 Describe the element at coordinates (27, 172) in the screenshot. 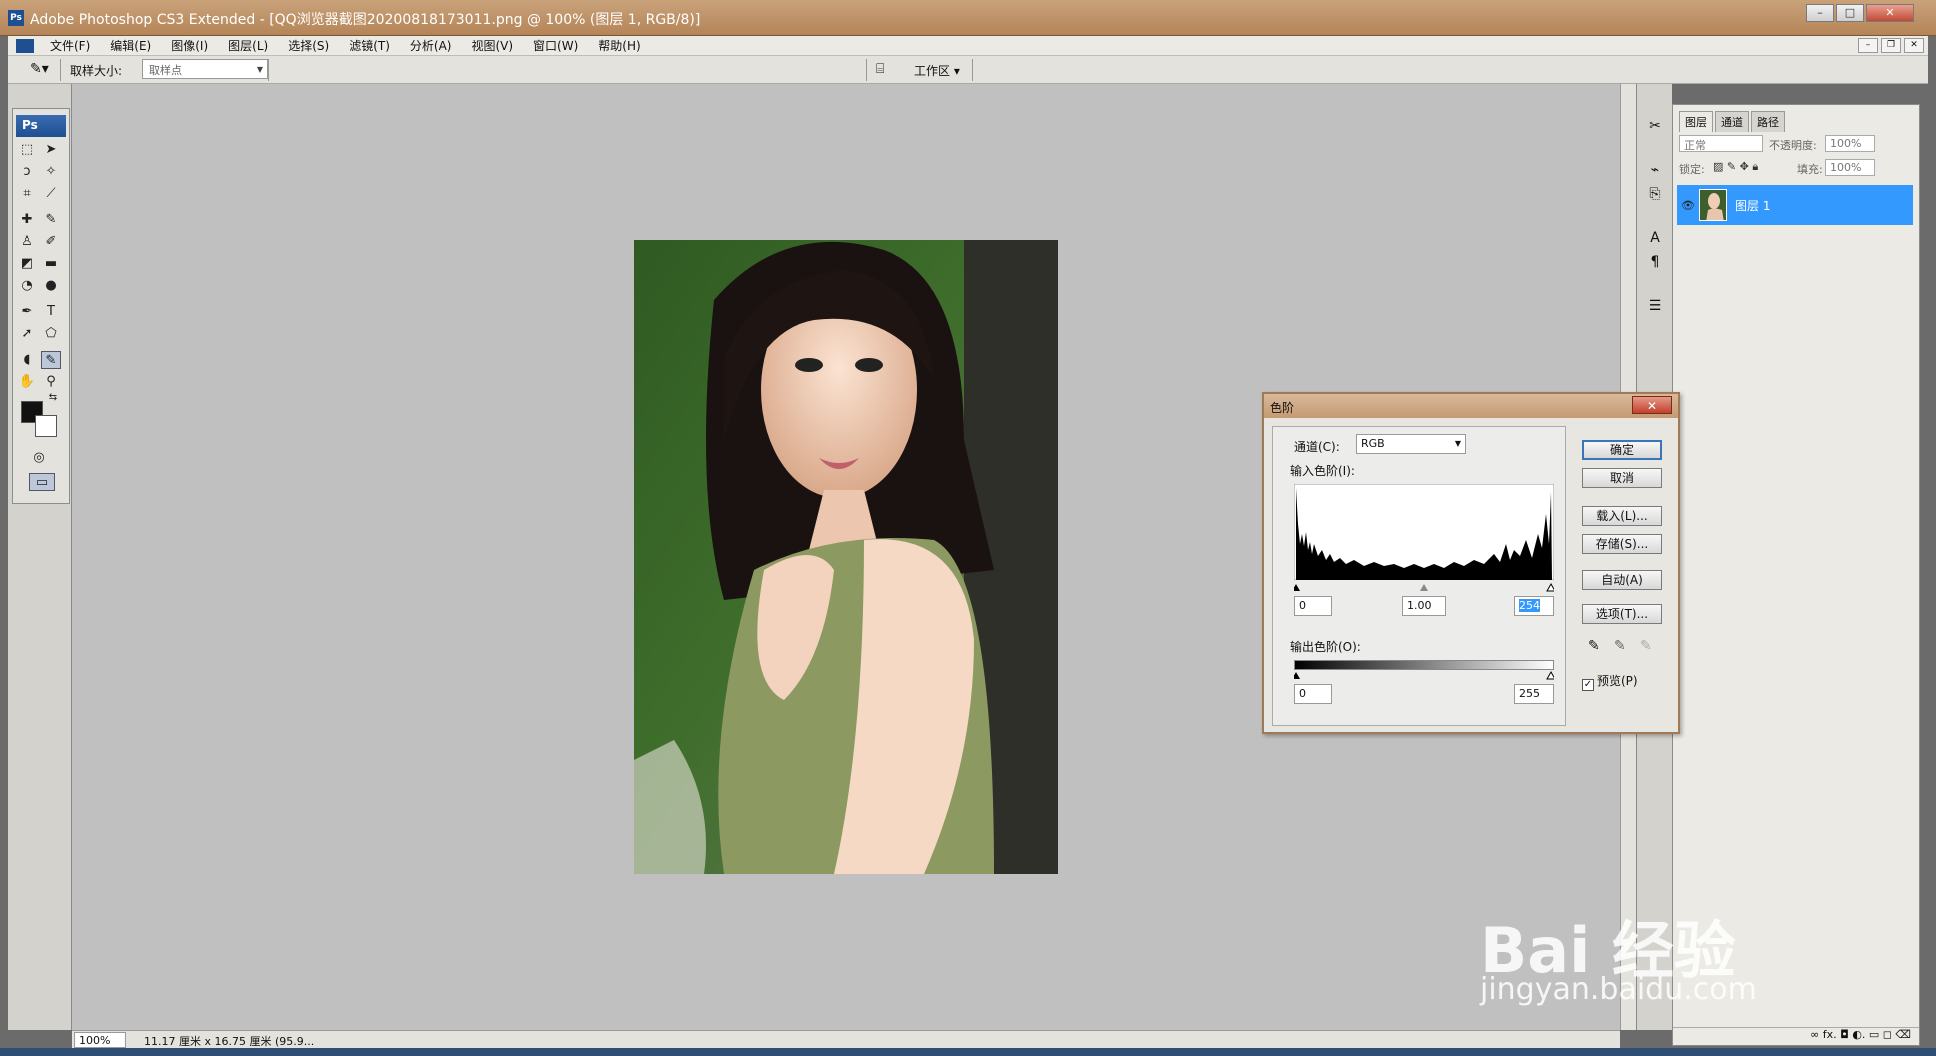

I see `lasso-tool-icon: ↄ` at that location.